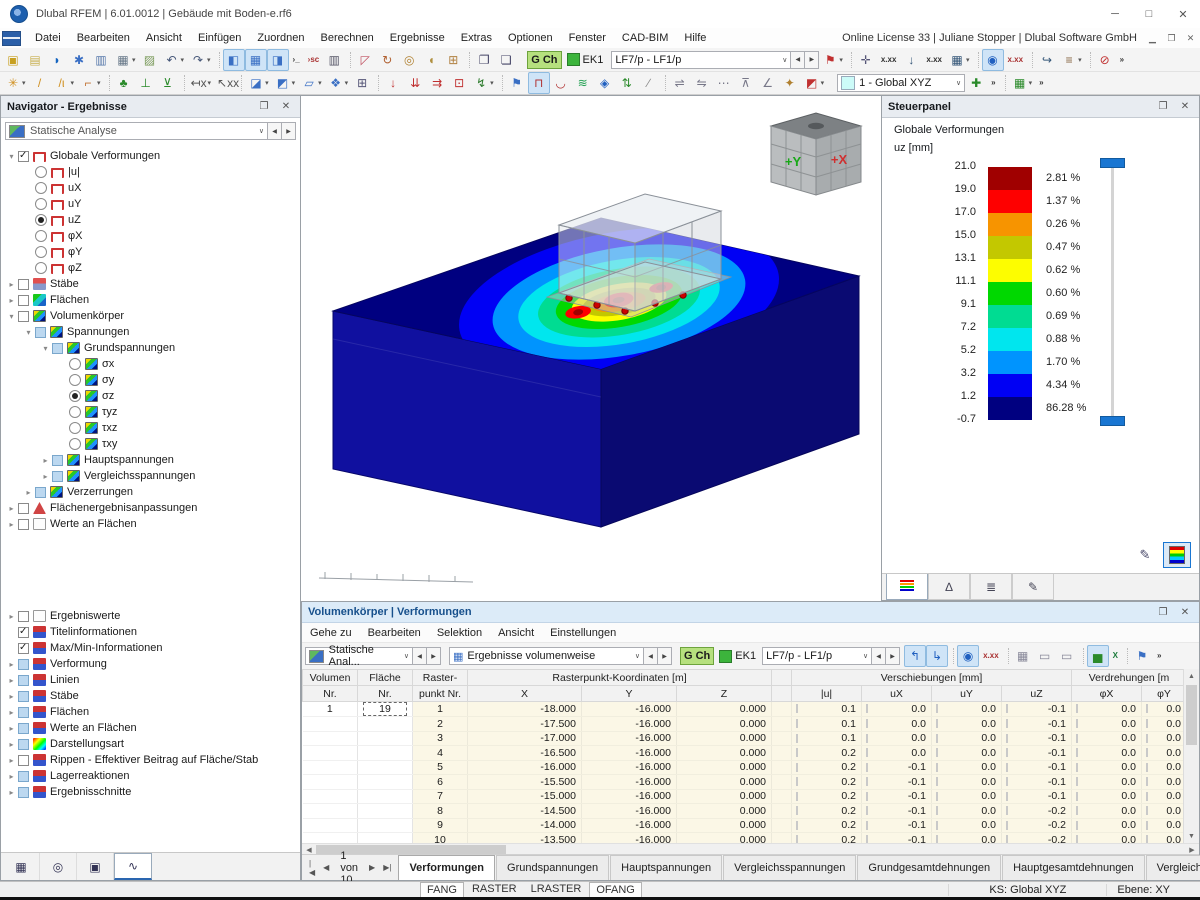 This screenshot has width=1200, height=900. Describe the element at coordinates (106, 648) in the screenshot. I see `tree-item-label: Max/Min-Informationen` at that location.